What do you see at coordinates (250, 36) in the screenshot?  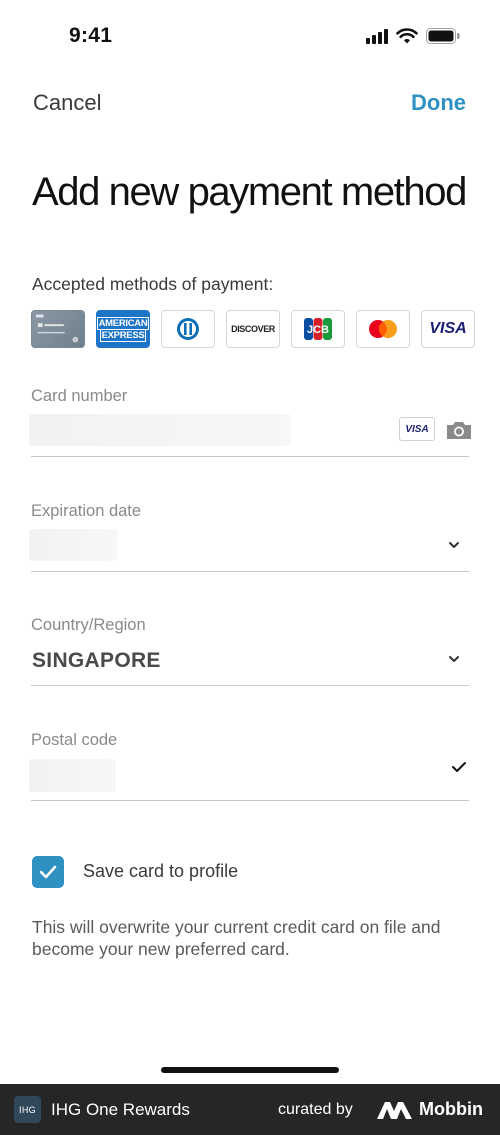 I see `status-bar: 9:41` at bounding box center [250, 36].